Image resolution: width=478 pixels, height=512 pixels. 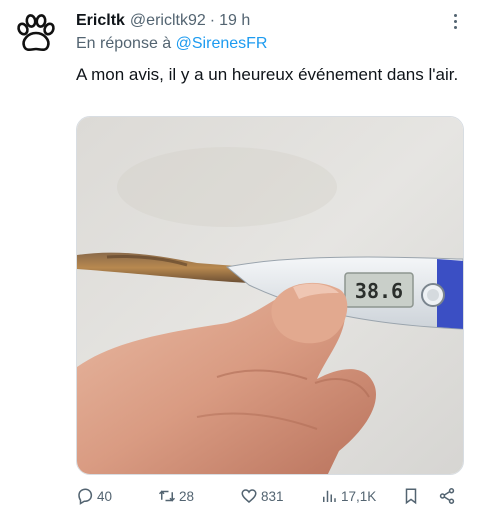 I want to click on tweet-time: 19 h, so click(x=234, y=21).